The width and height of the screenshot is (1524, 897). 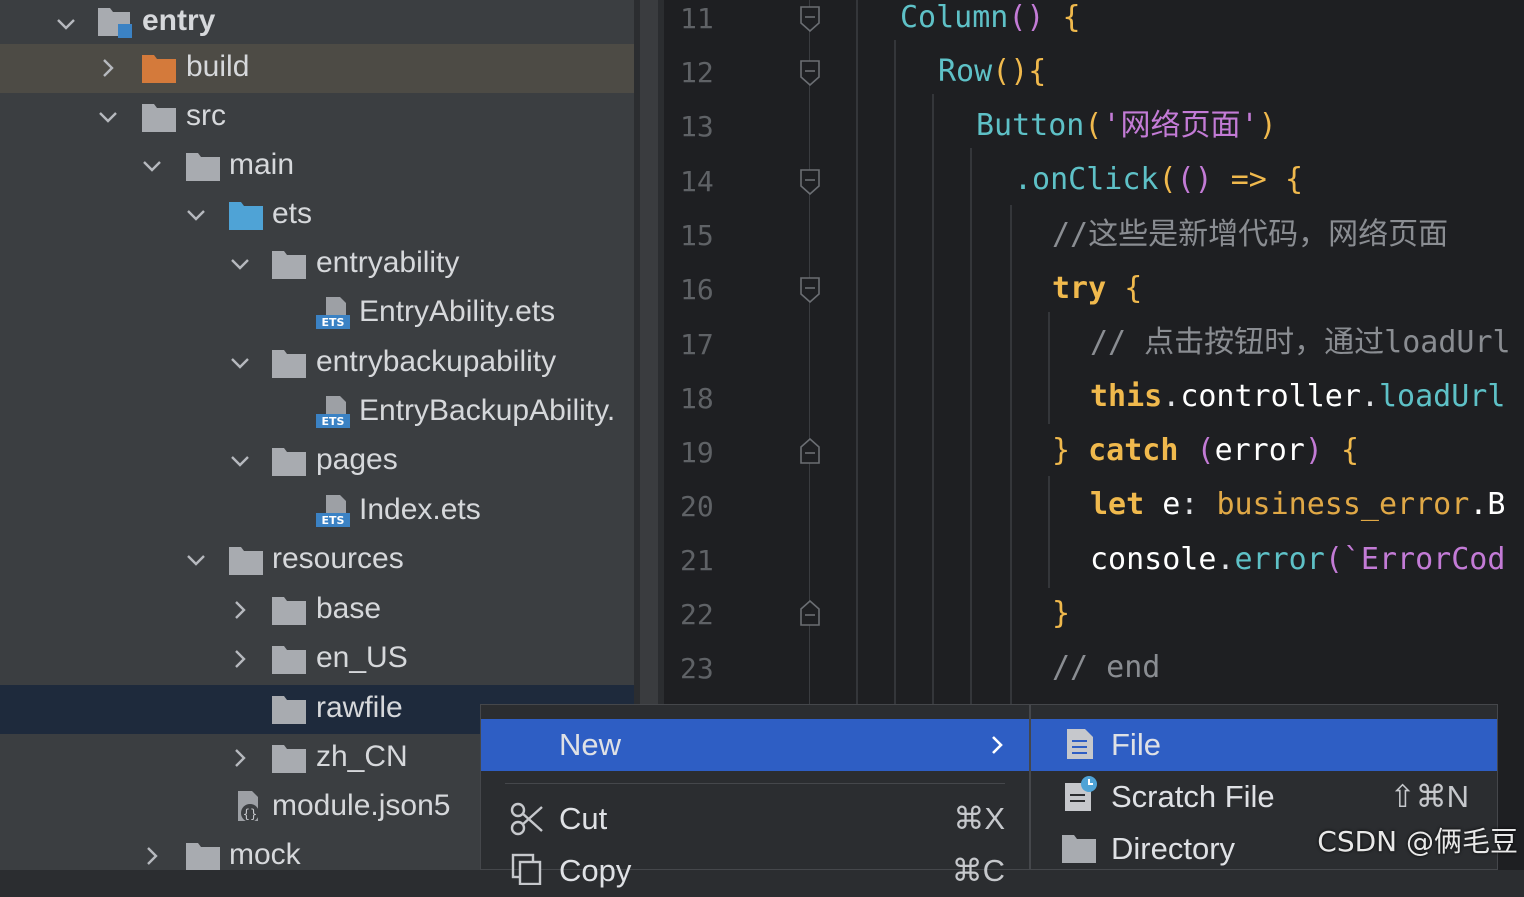 What do you see at coordinates (262, 164) in the screenshot?
I see `tree-item-label: main` at bounding box center [262, 164].